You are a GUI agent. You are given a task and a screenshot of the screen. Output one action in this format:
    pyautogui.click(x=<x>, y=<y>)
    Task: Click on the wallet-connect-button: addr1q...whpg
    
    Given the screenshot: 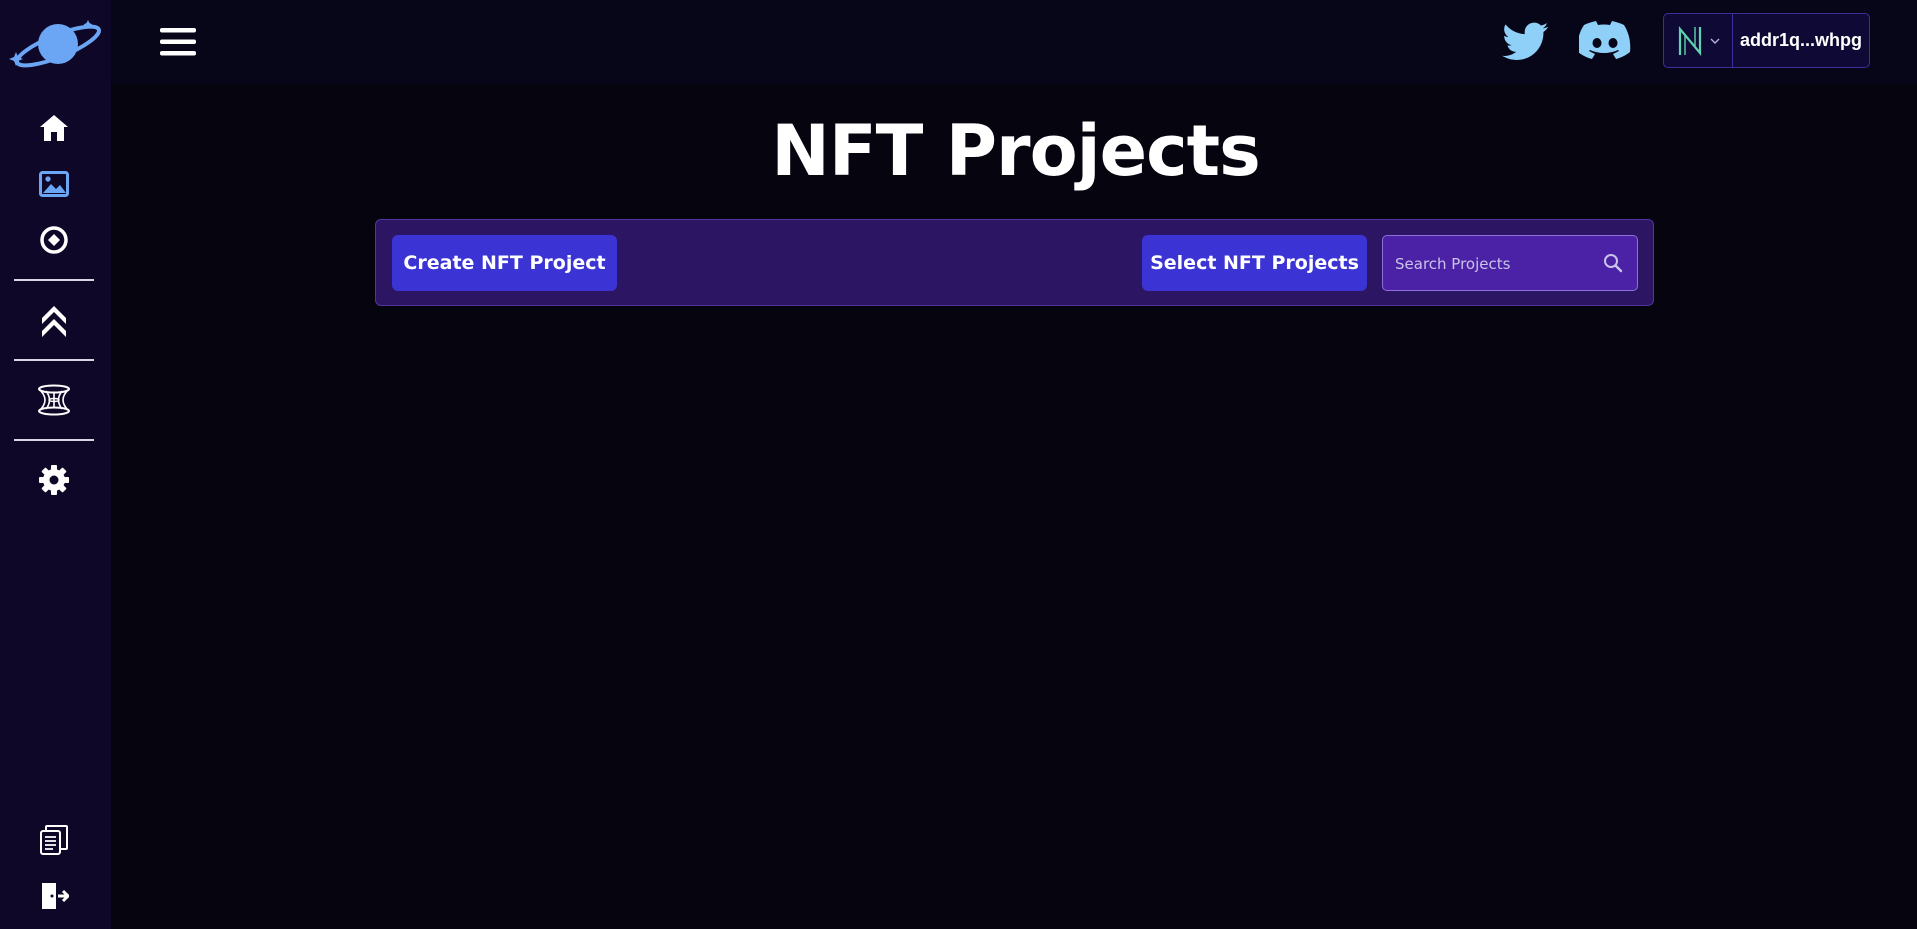 What is the action you would take?
    pyautogui.click(x=1766, y=40)
    